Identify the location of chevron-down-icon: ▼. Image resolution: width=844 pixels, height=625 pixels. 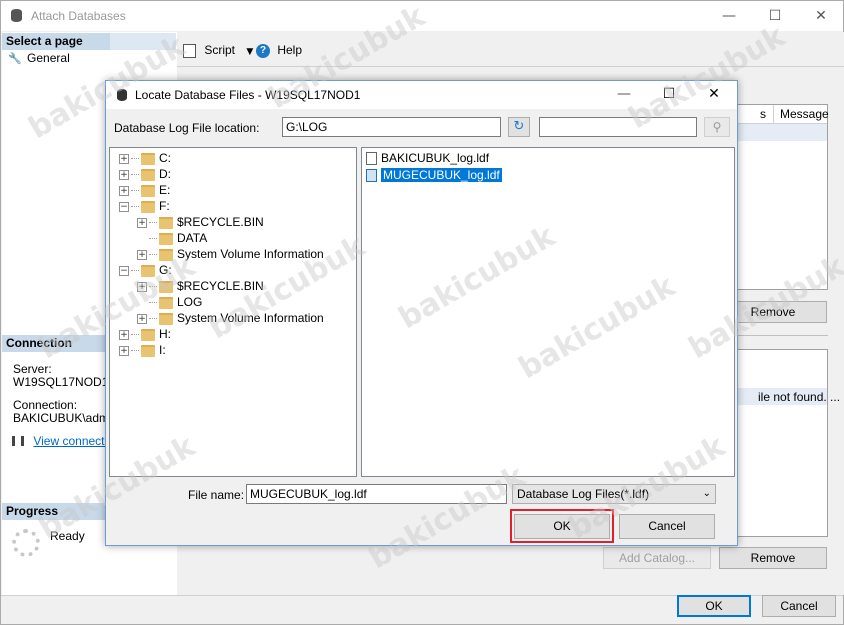
(250, 52).